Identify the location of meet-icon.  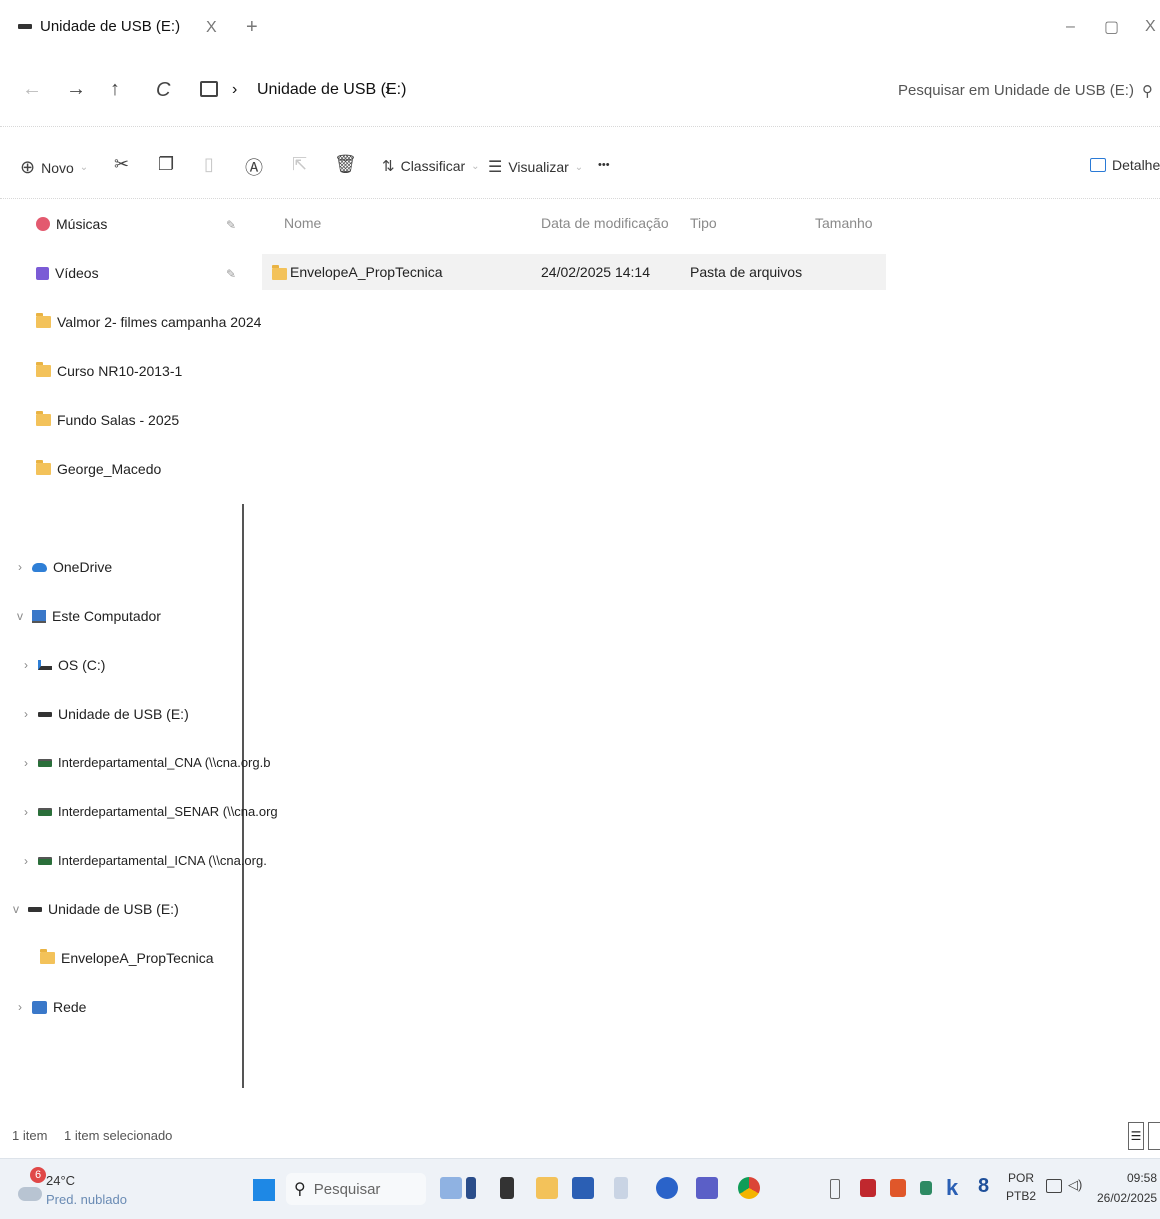
(667, 1188).